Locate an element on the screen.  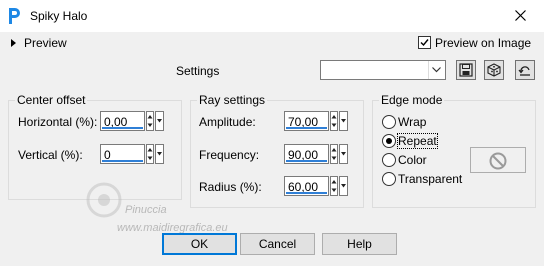
vertical-label: Vertical (%): is located at coordinates (50, 155).